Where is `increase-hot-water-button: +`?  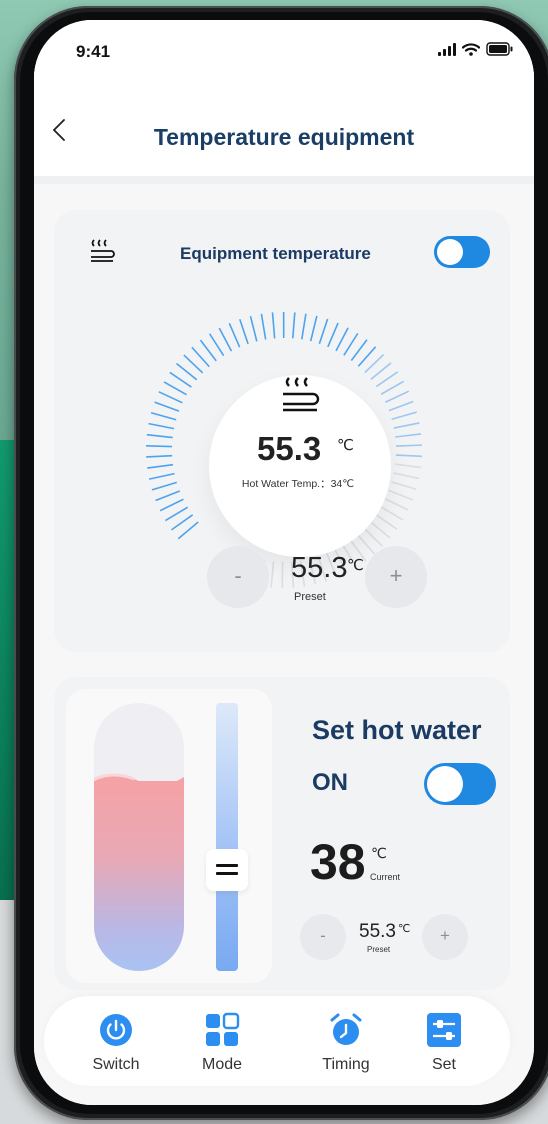
increase-hot-water-button: + is located at coordinates (445, 937).